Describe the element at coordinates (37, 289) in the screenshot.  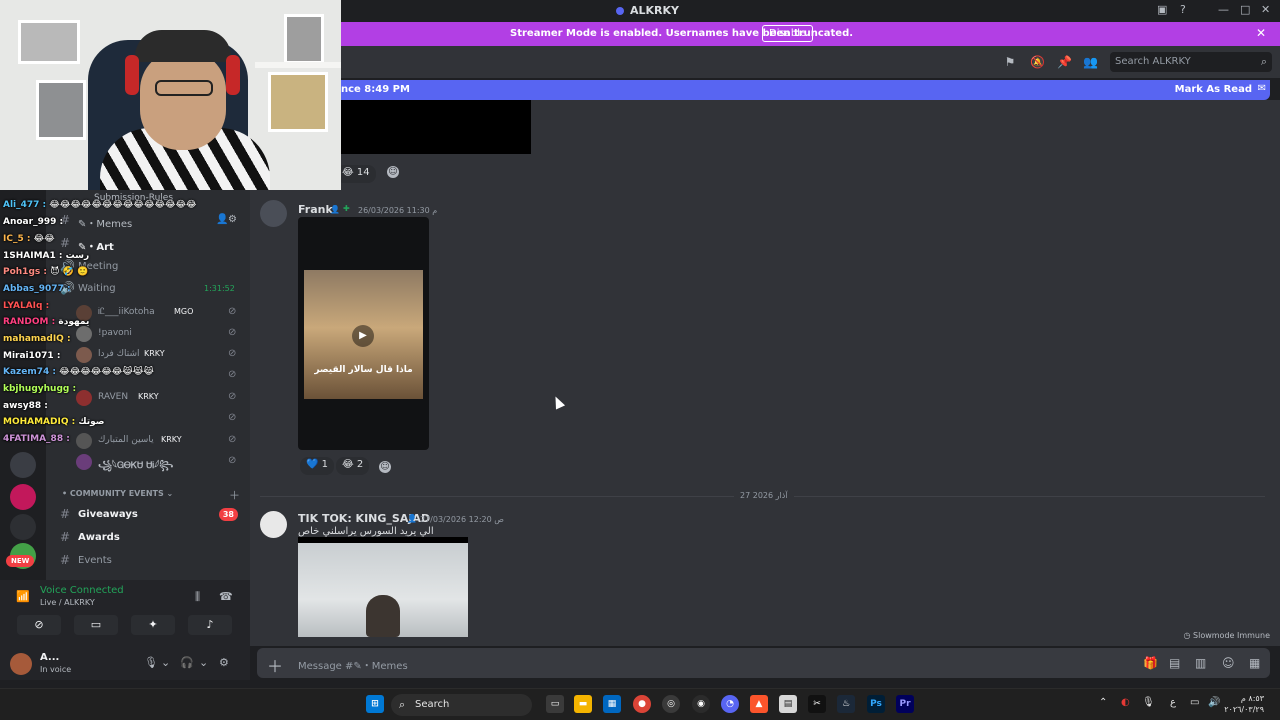
I see `stream-chat-line: Abbas_9077 :` at that location.